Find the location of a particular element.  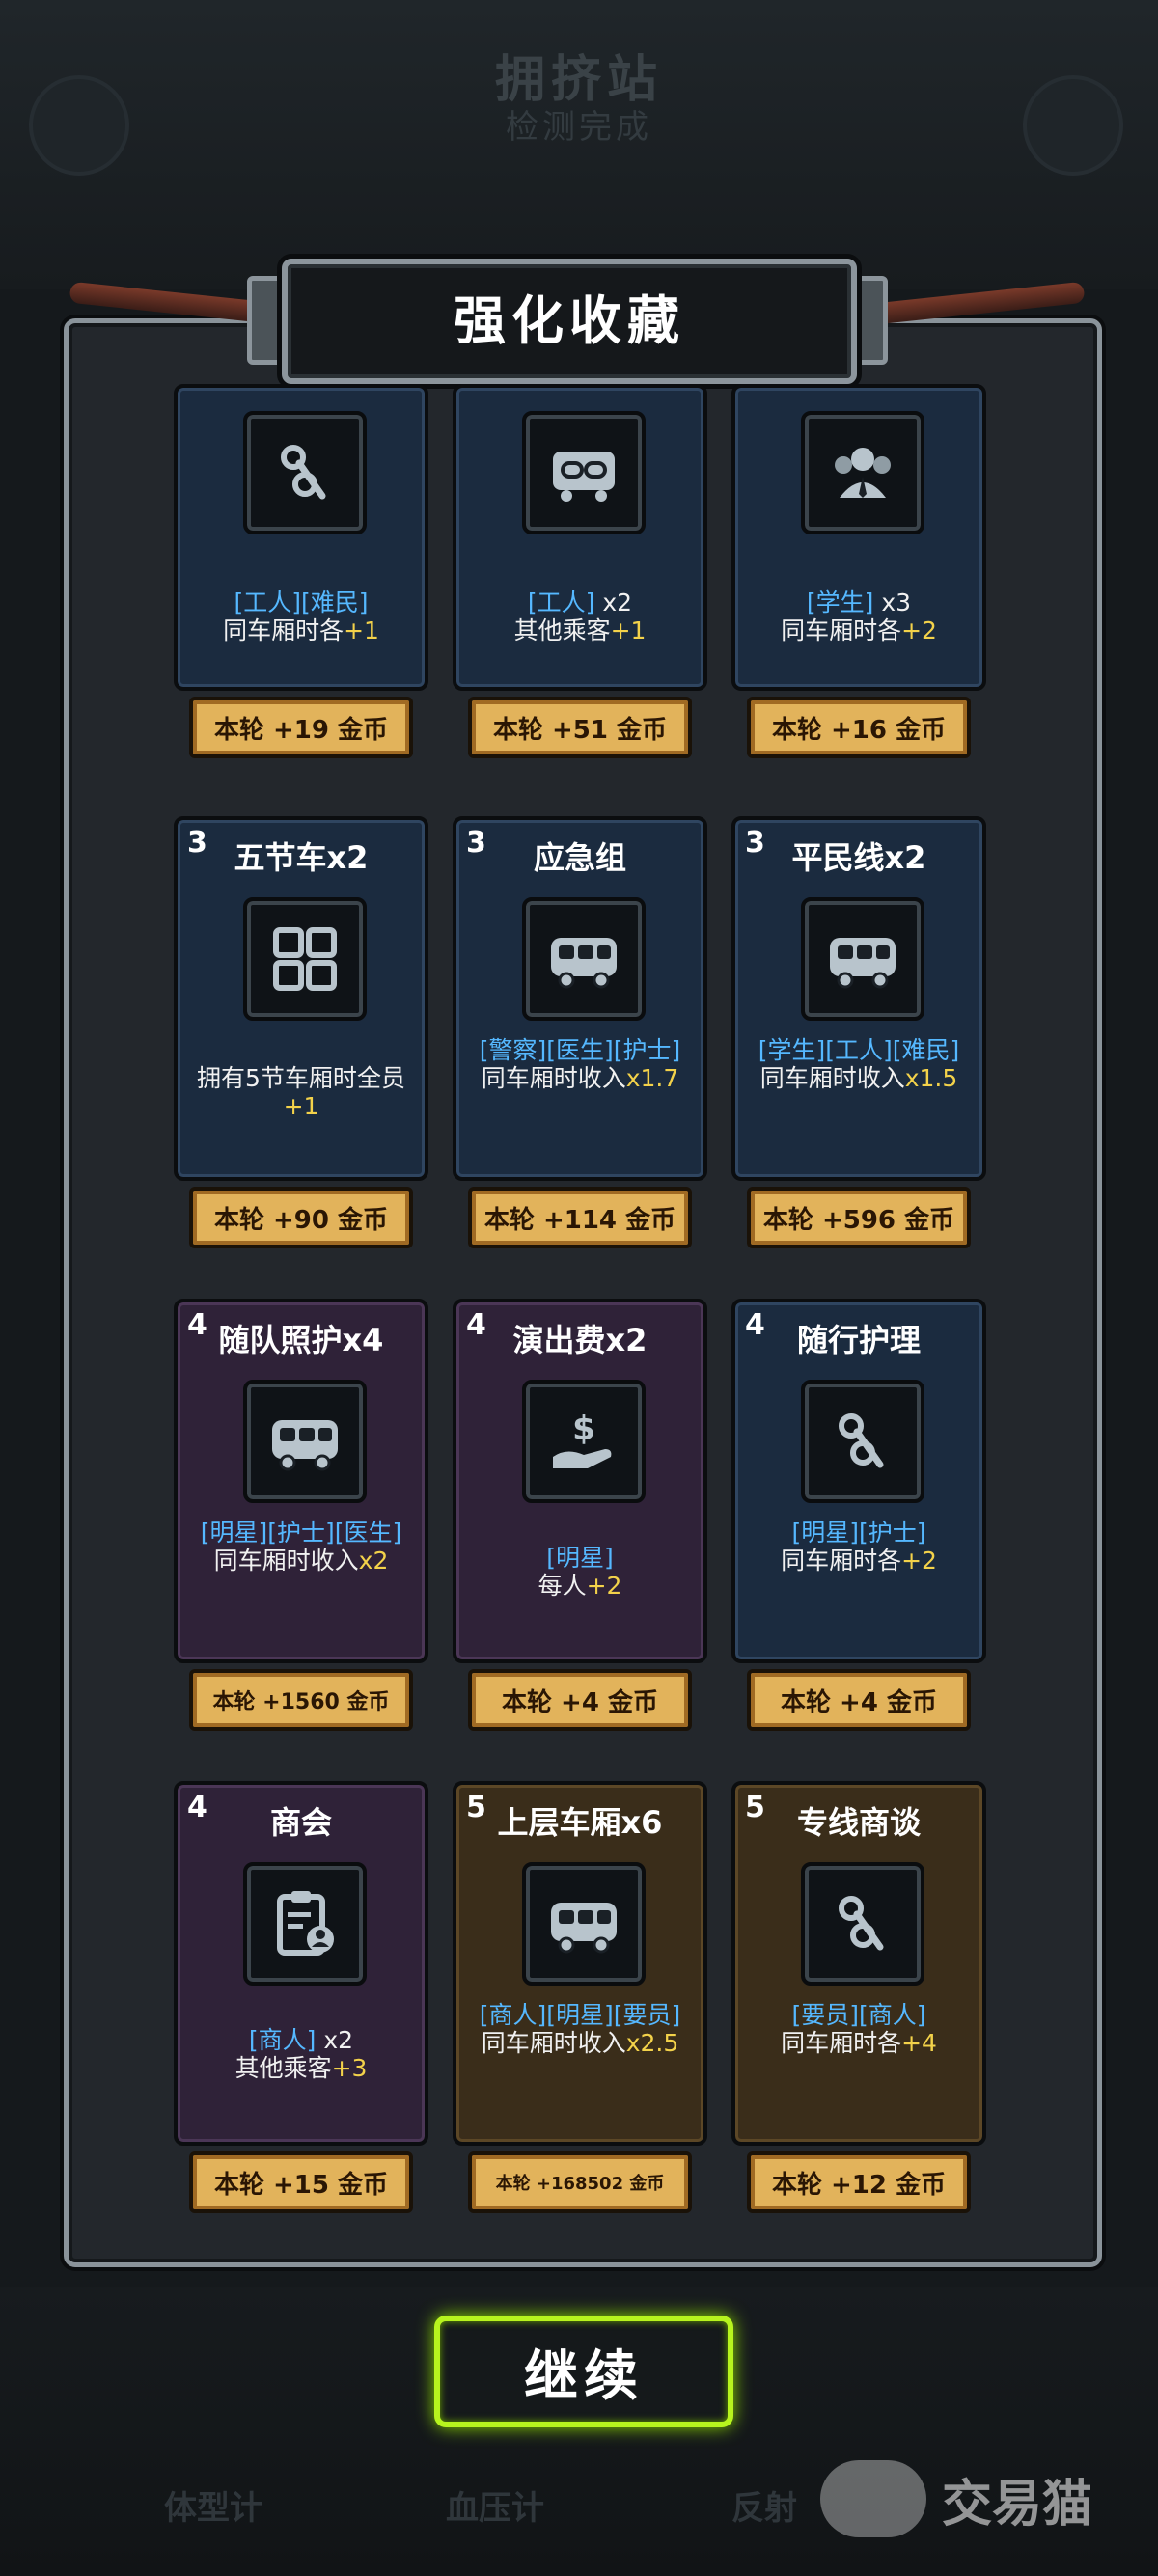

card-name: 演出费x2 is located at coordinates (580, 1340).